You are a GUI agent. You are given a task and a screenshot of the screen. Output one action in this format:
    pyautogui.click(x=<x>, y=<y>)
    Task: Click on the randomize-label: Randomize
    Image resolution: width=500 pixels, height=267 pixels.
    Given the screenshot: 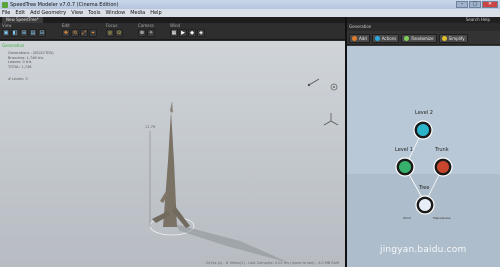 What is the action you would take?
    pyautogui.click(x=422, y=38)
    